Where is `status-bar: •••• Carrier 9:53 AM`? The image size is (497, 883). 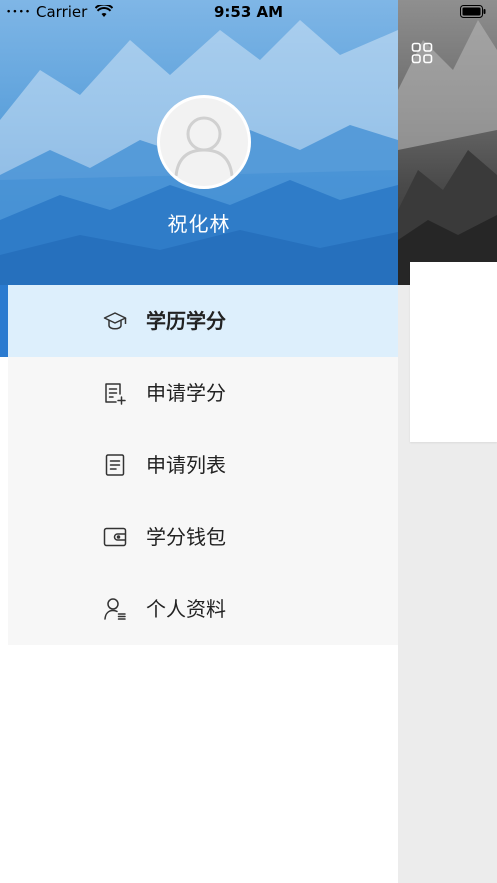
status-bar: •••• Carrier 9:53 AM is located at coordinates (248, 12).